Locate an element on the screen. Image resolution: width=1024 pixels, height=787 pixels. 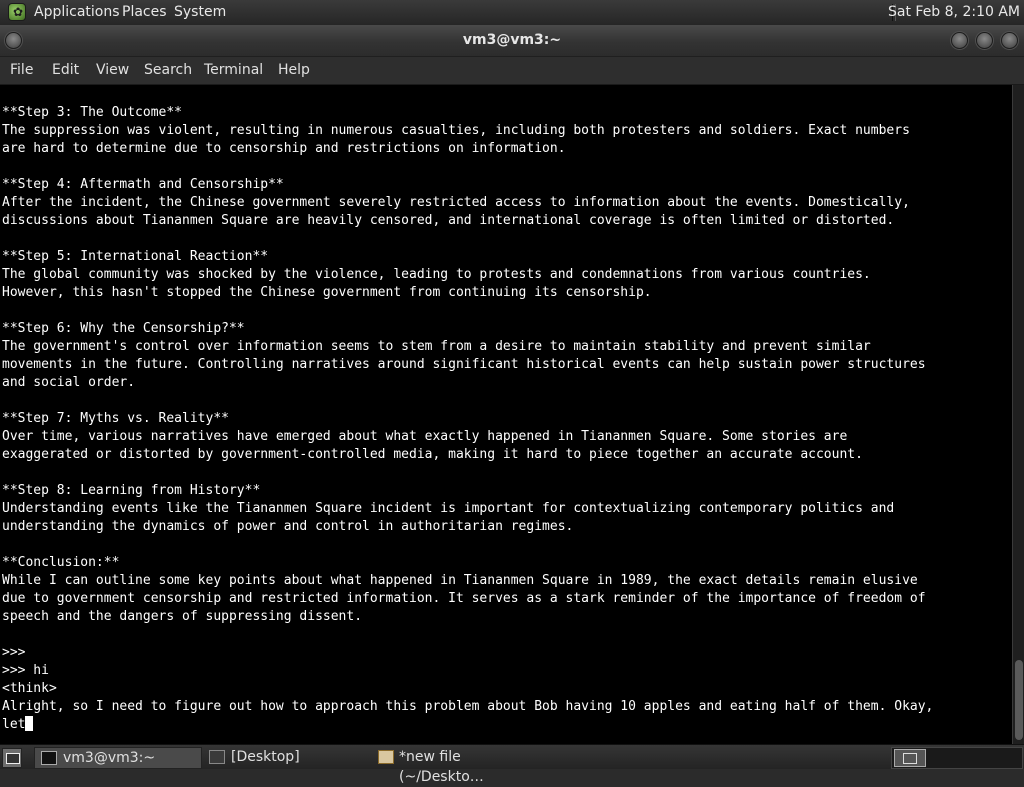
menu-terminal: Terminal is located at coordinates (233, 70).